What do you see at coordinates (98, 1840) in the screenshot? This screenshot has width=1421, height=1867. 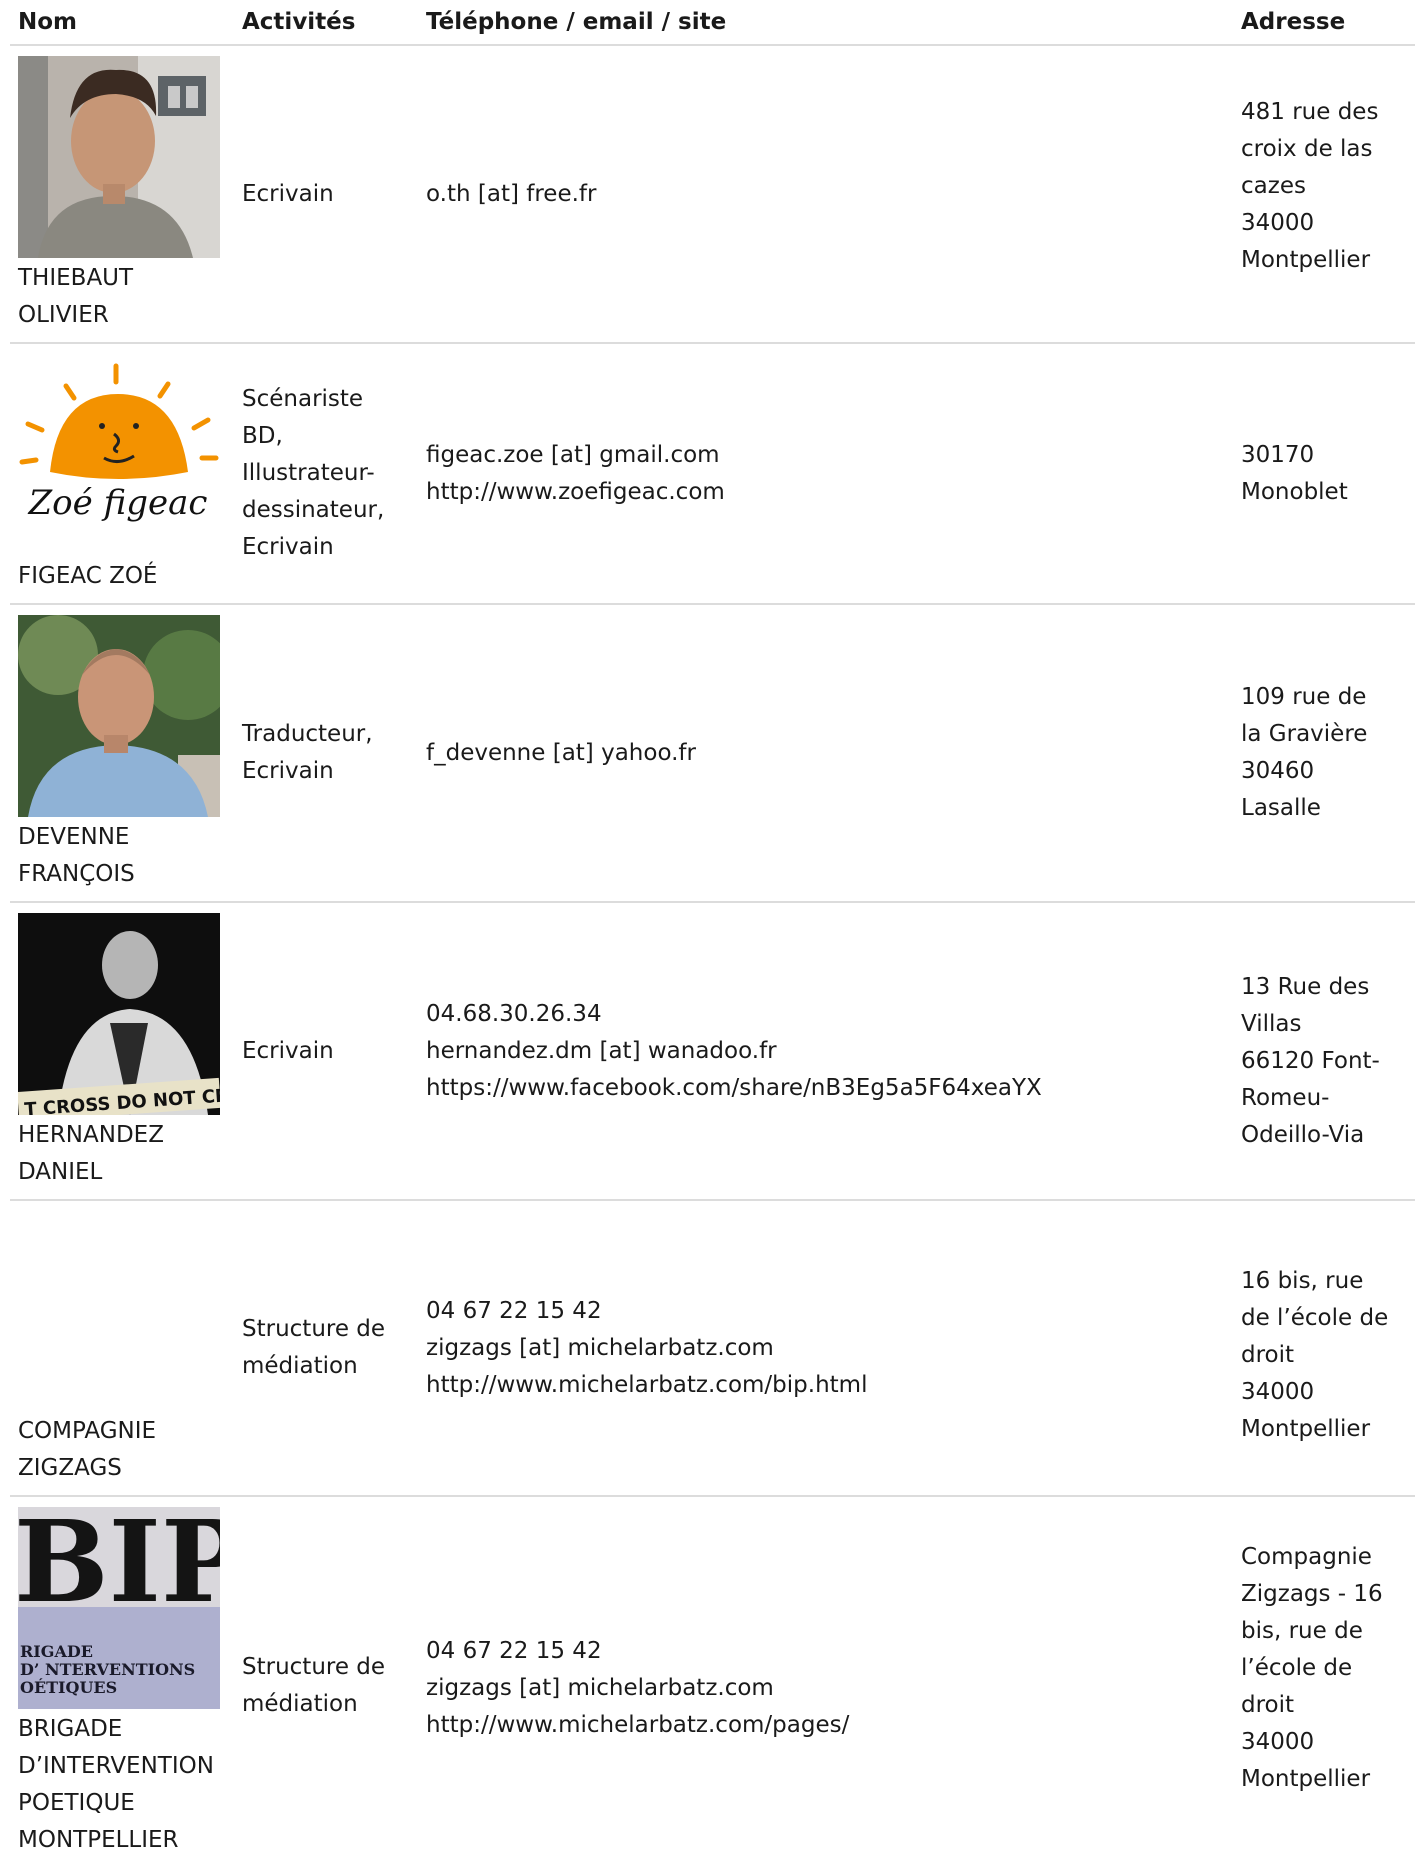 I see `person-name-line: MONTPELLIER` at bounding box center [98, 1840].